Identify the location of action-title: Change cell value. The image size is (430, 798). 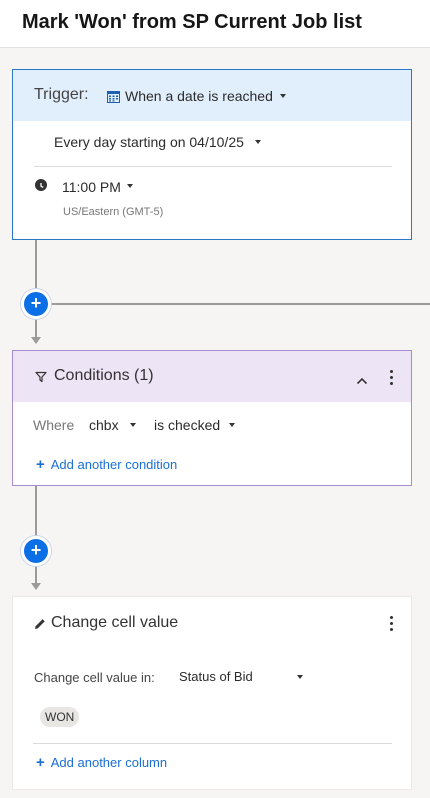
(115, 622).